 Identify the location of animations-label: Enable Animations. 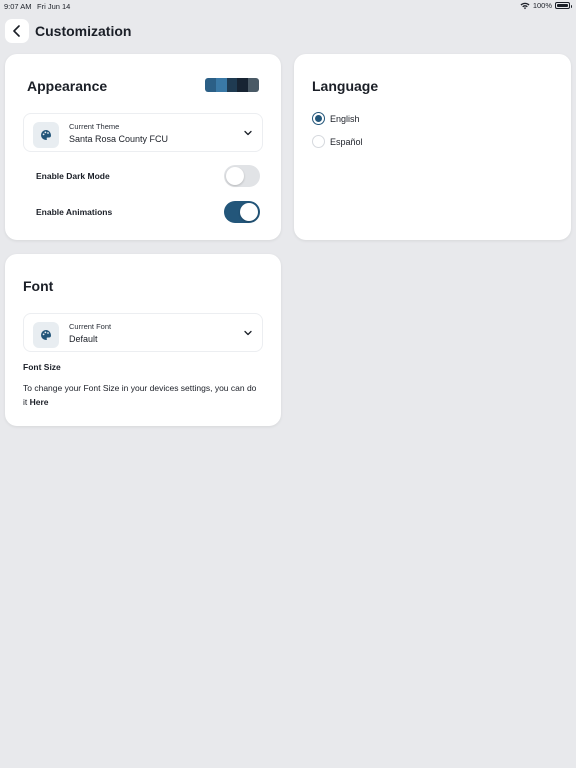
(74, 212).